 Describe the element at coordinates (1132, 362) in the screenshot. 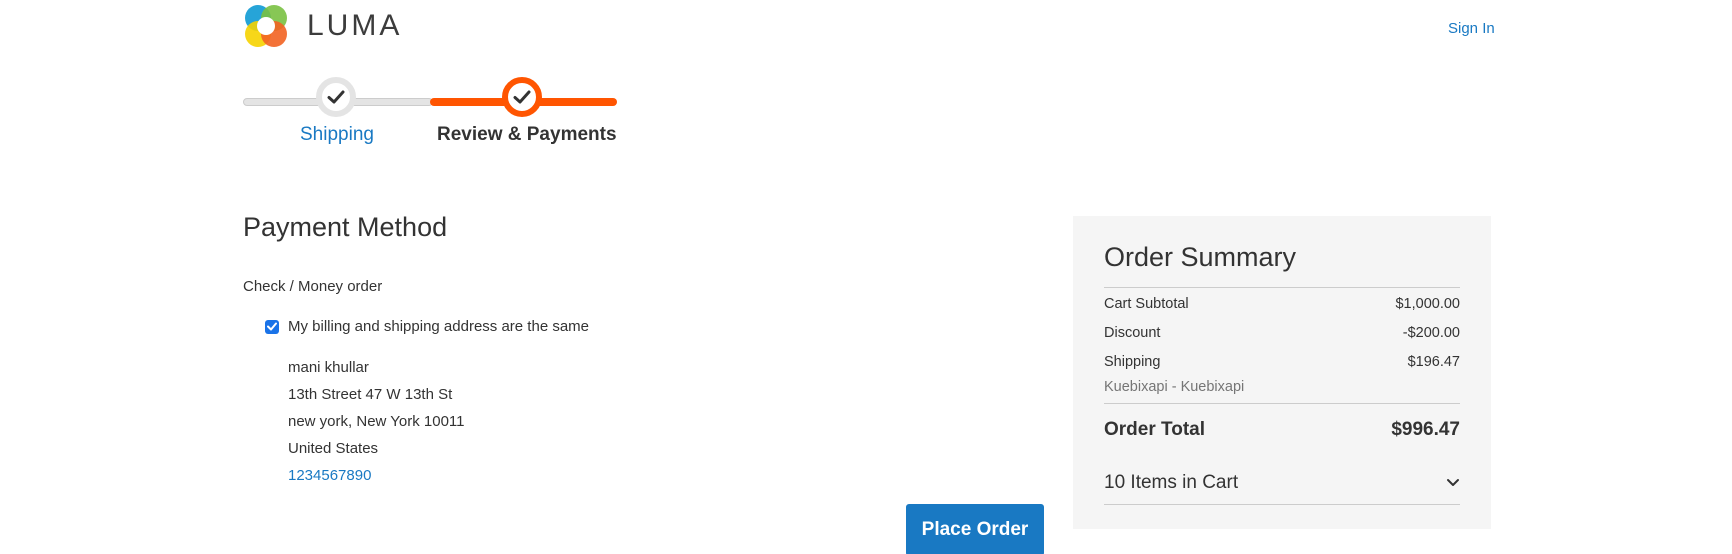

I see `shipping-label: Shipping` at that location.